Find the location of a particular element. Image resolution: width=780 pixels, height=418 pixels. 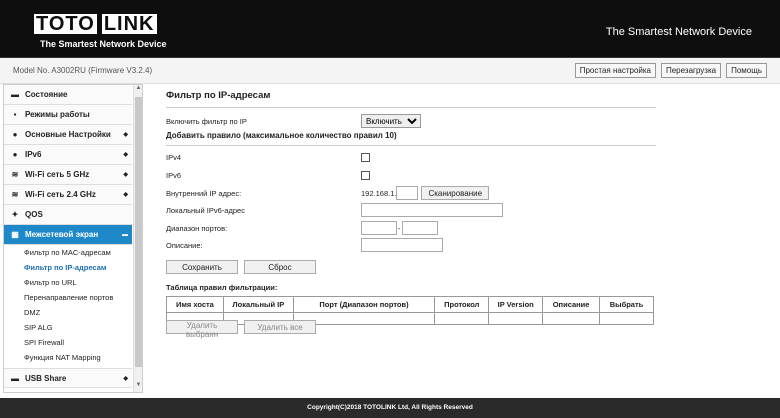

qos-icon: ✦ is located at coordinates (15, 214).